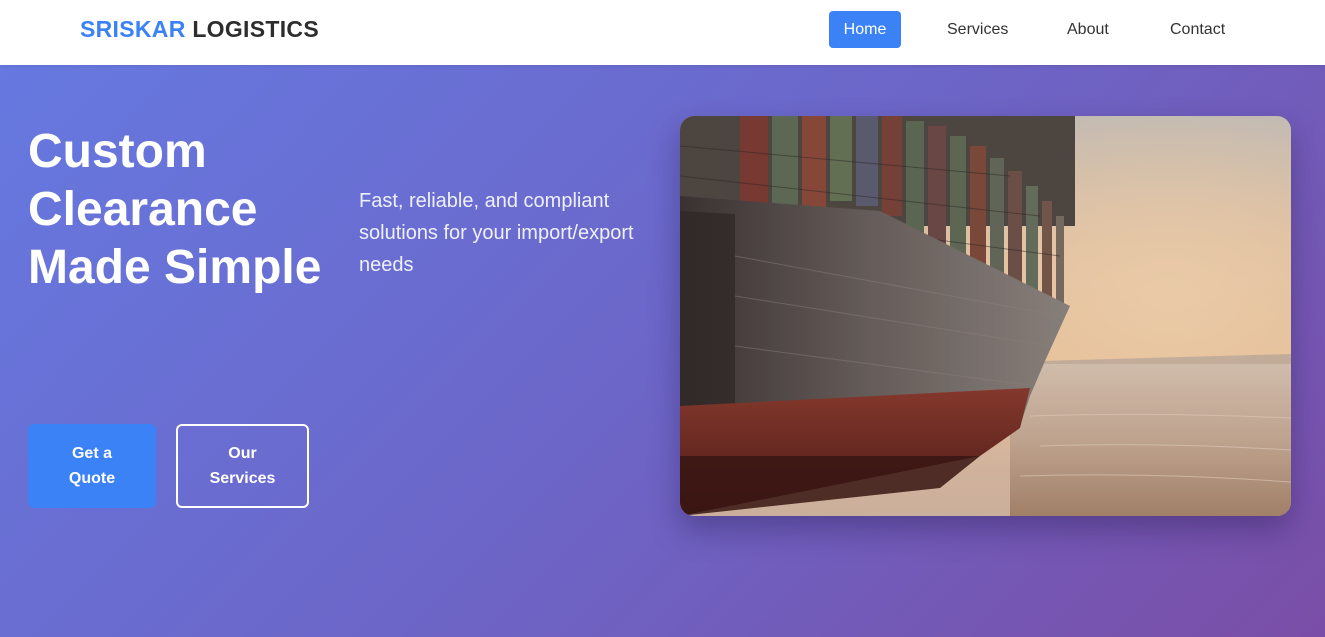  Describe the element at coordinates (977, 29) in the screenshot. I see `nav-services: Services` at that location.